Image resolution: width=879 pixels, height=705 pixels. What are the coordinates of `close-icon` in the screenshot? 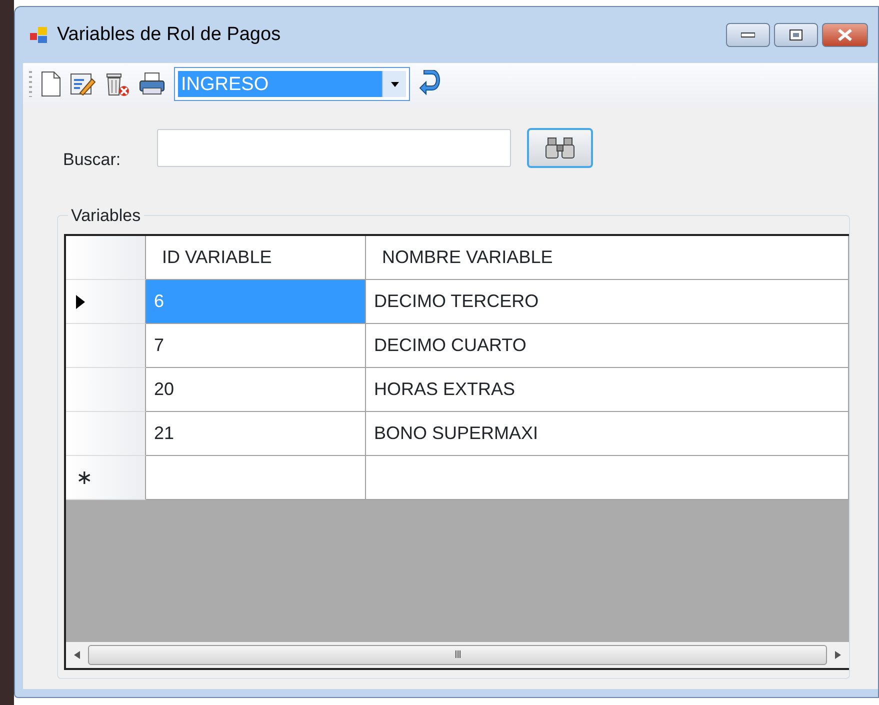 It's located at (845, 35).